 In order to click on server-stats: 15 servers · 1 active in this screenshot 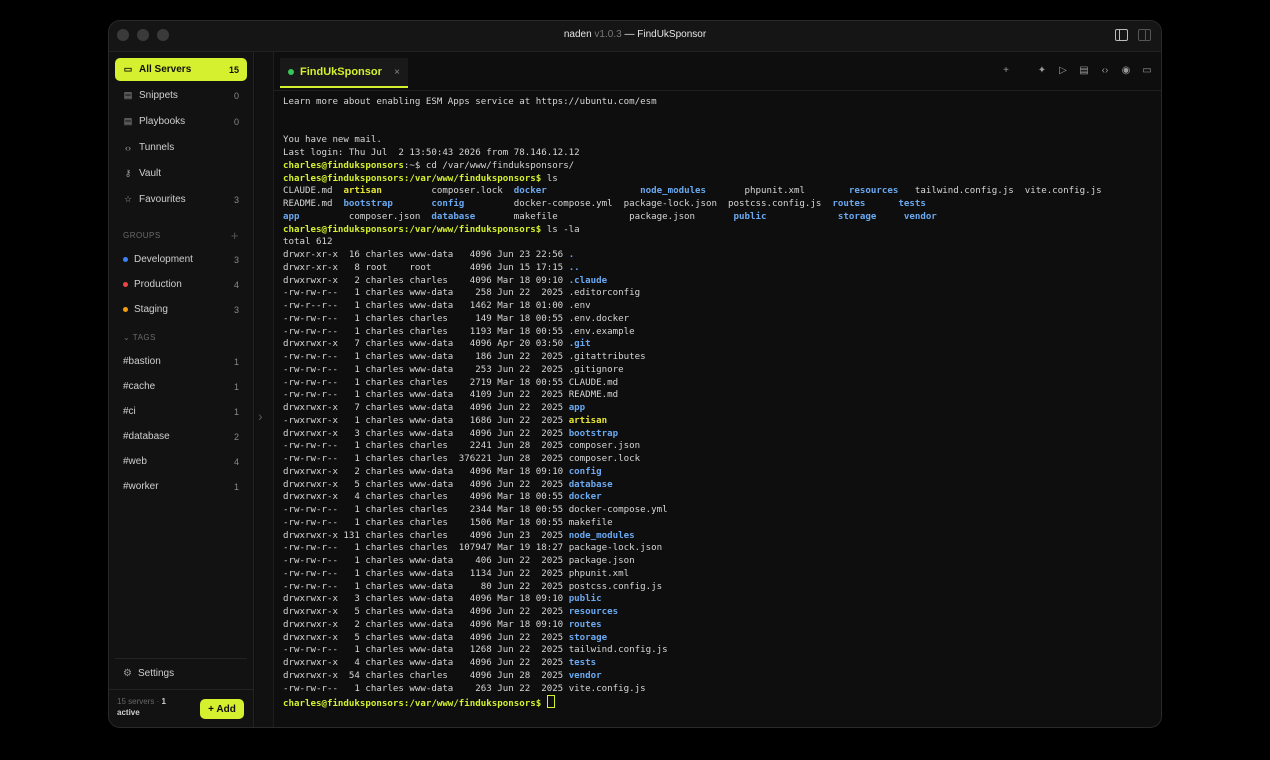, I will do `click(152, 707)`.